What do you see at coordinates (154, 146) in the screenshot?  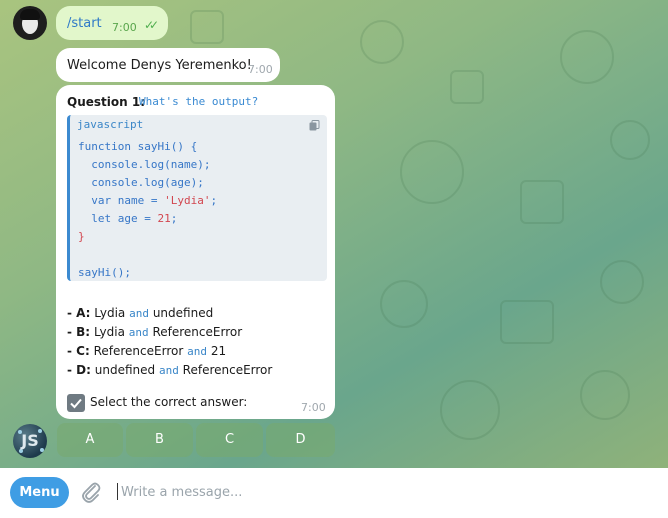 I see `code-token: sayHi` at bounding box center [154, 146].